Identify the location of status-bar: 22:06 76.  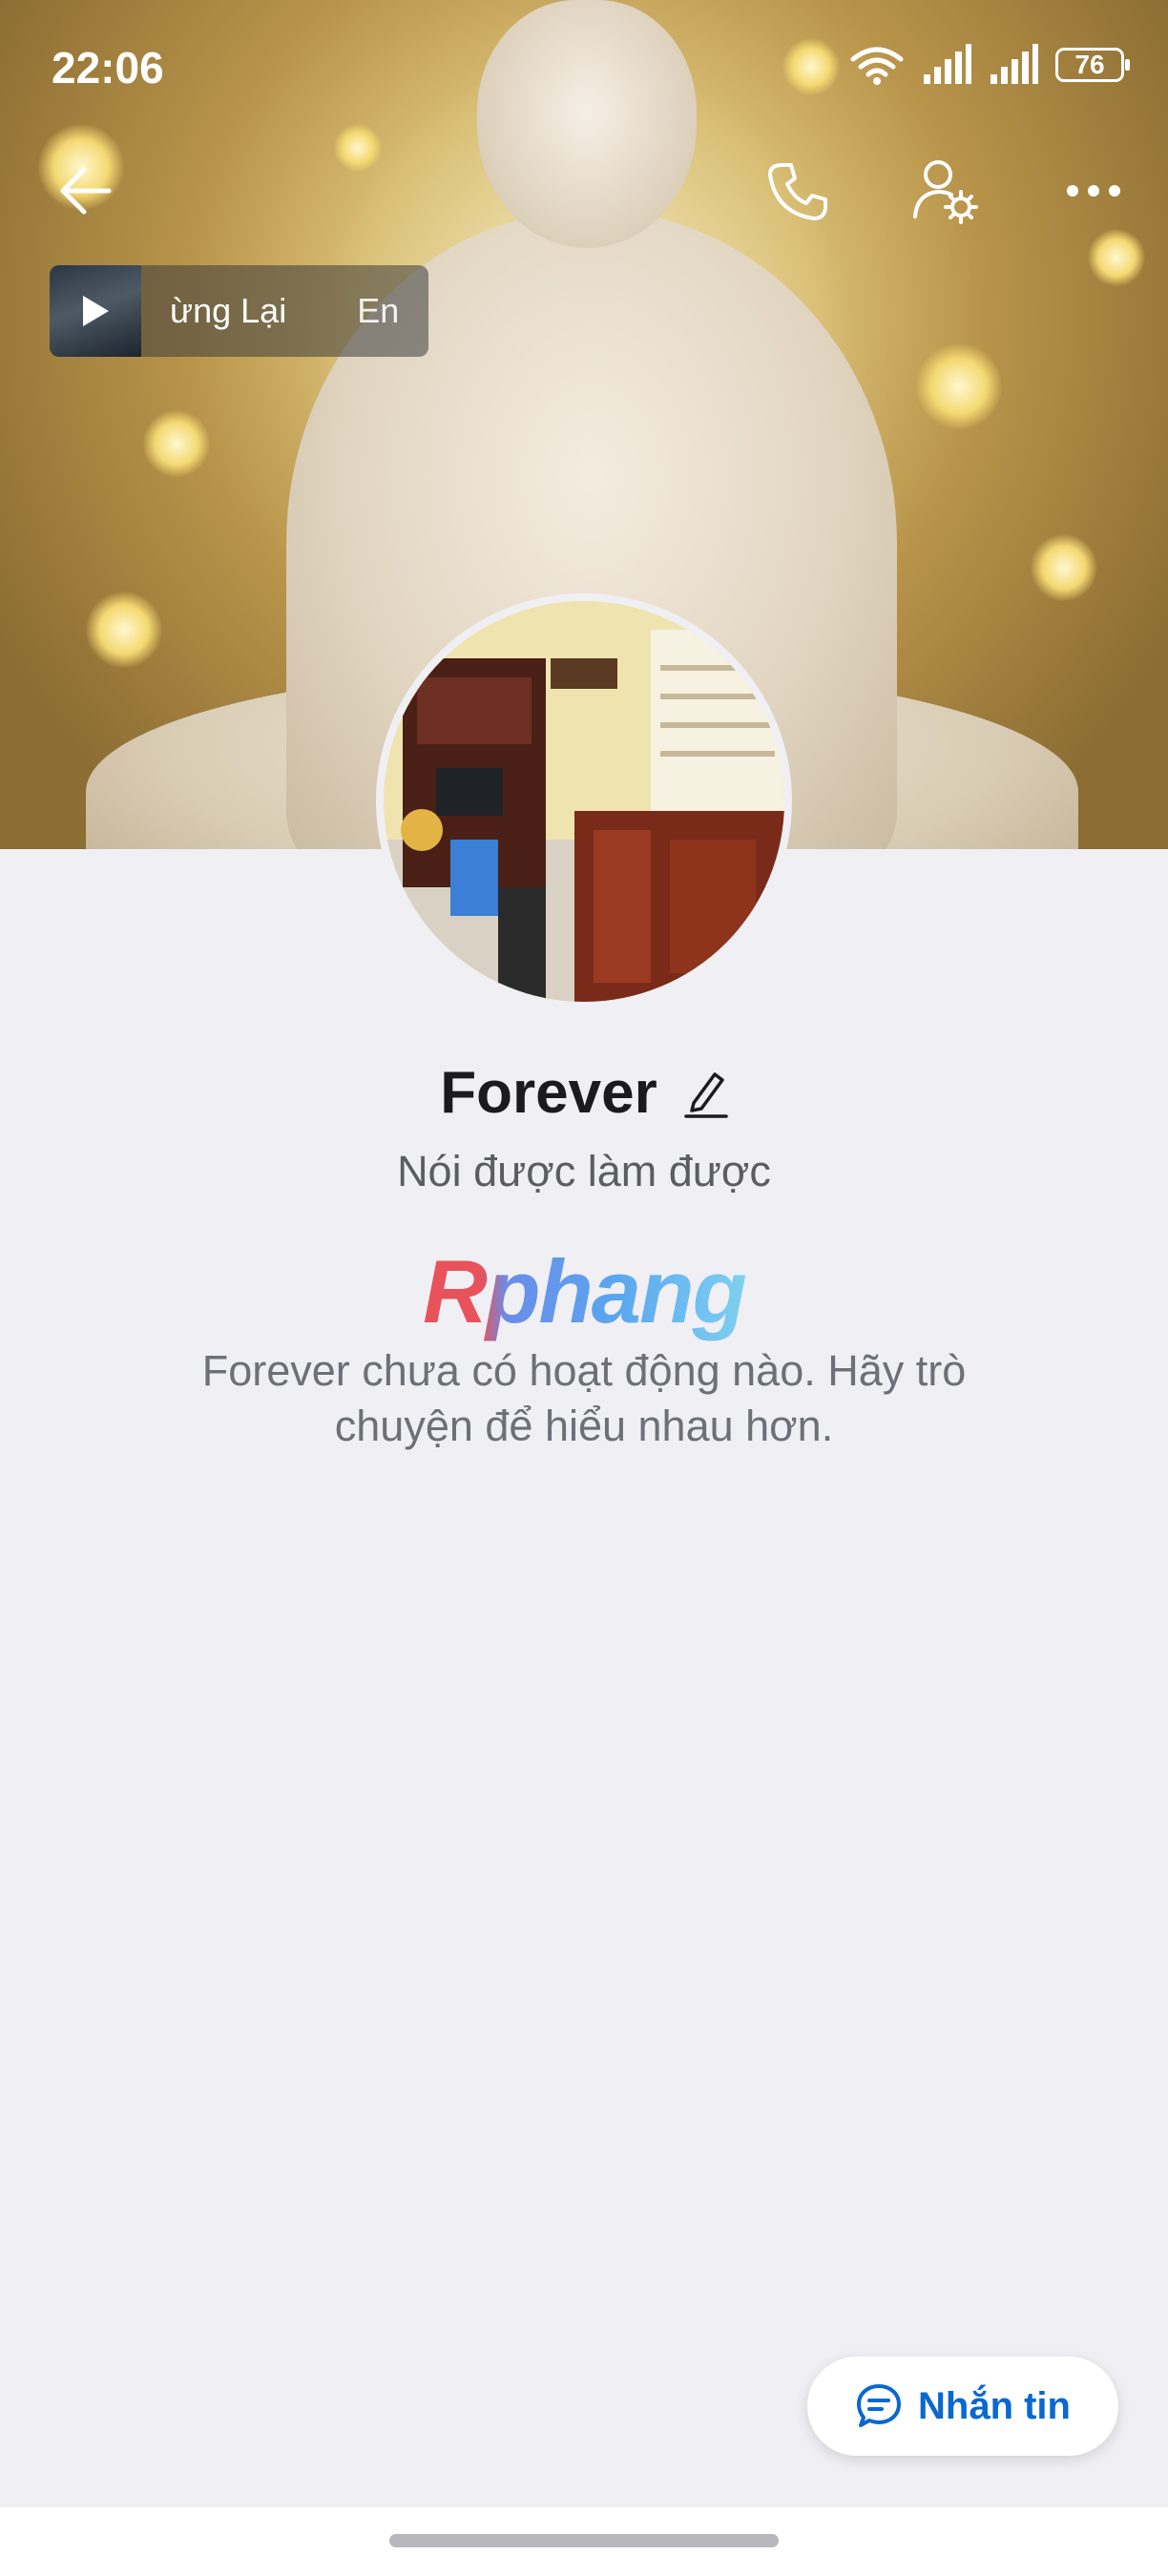
(584, 67).